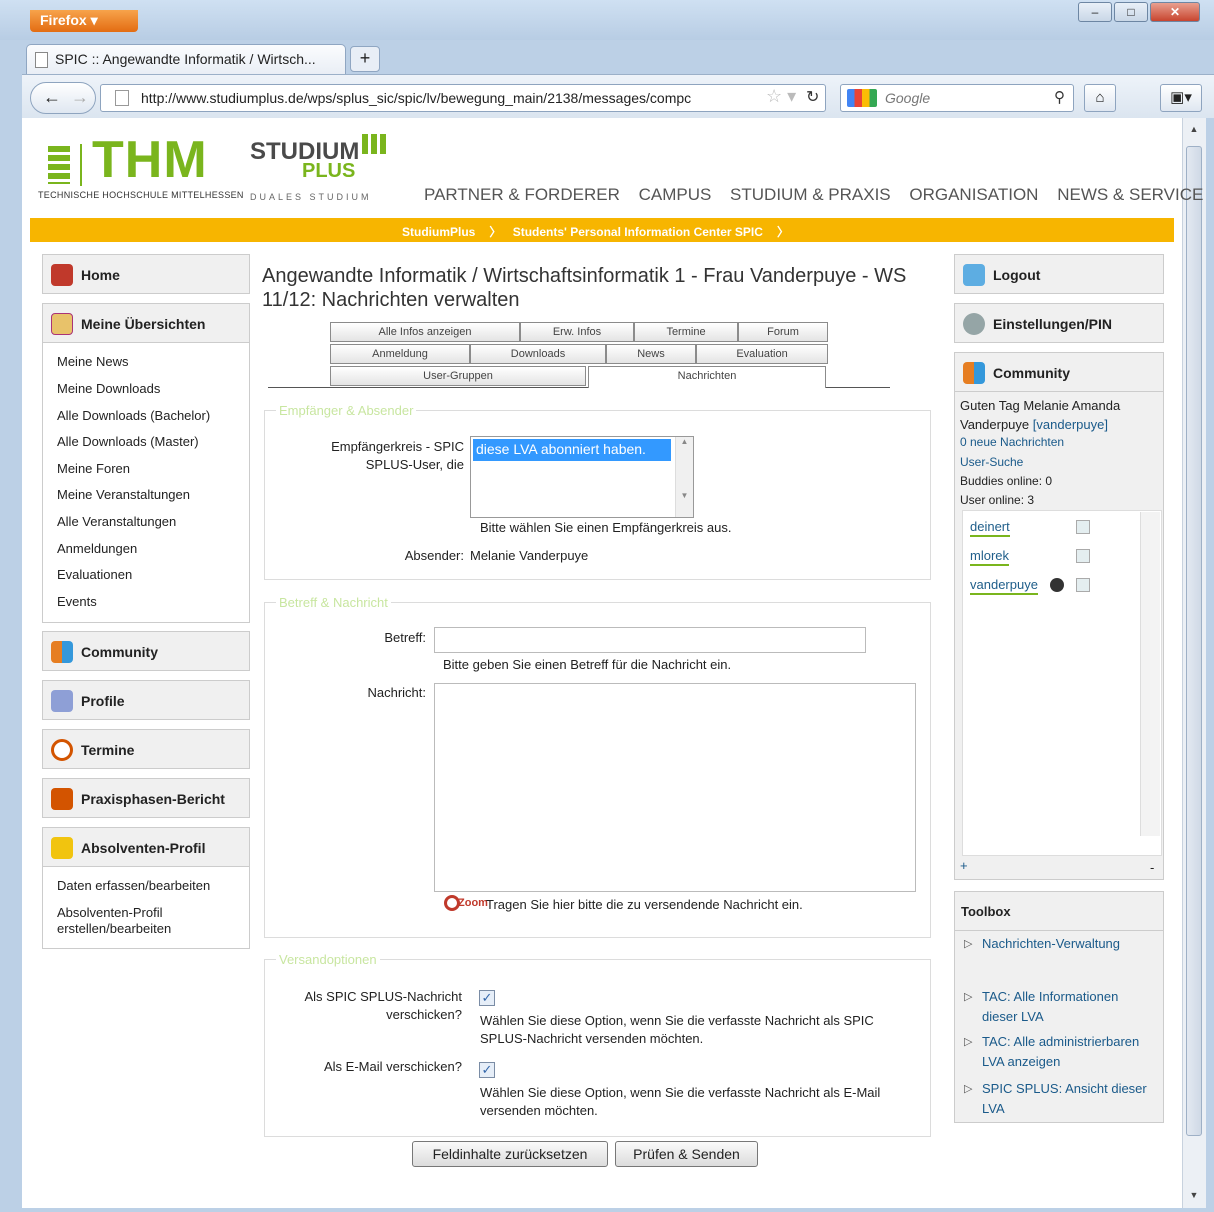  I want to click on select-scrollbar: ▲ ▼, so click(684, 477).